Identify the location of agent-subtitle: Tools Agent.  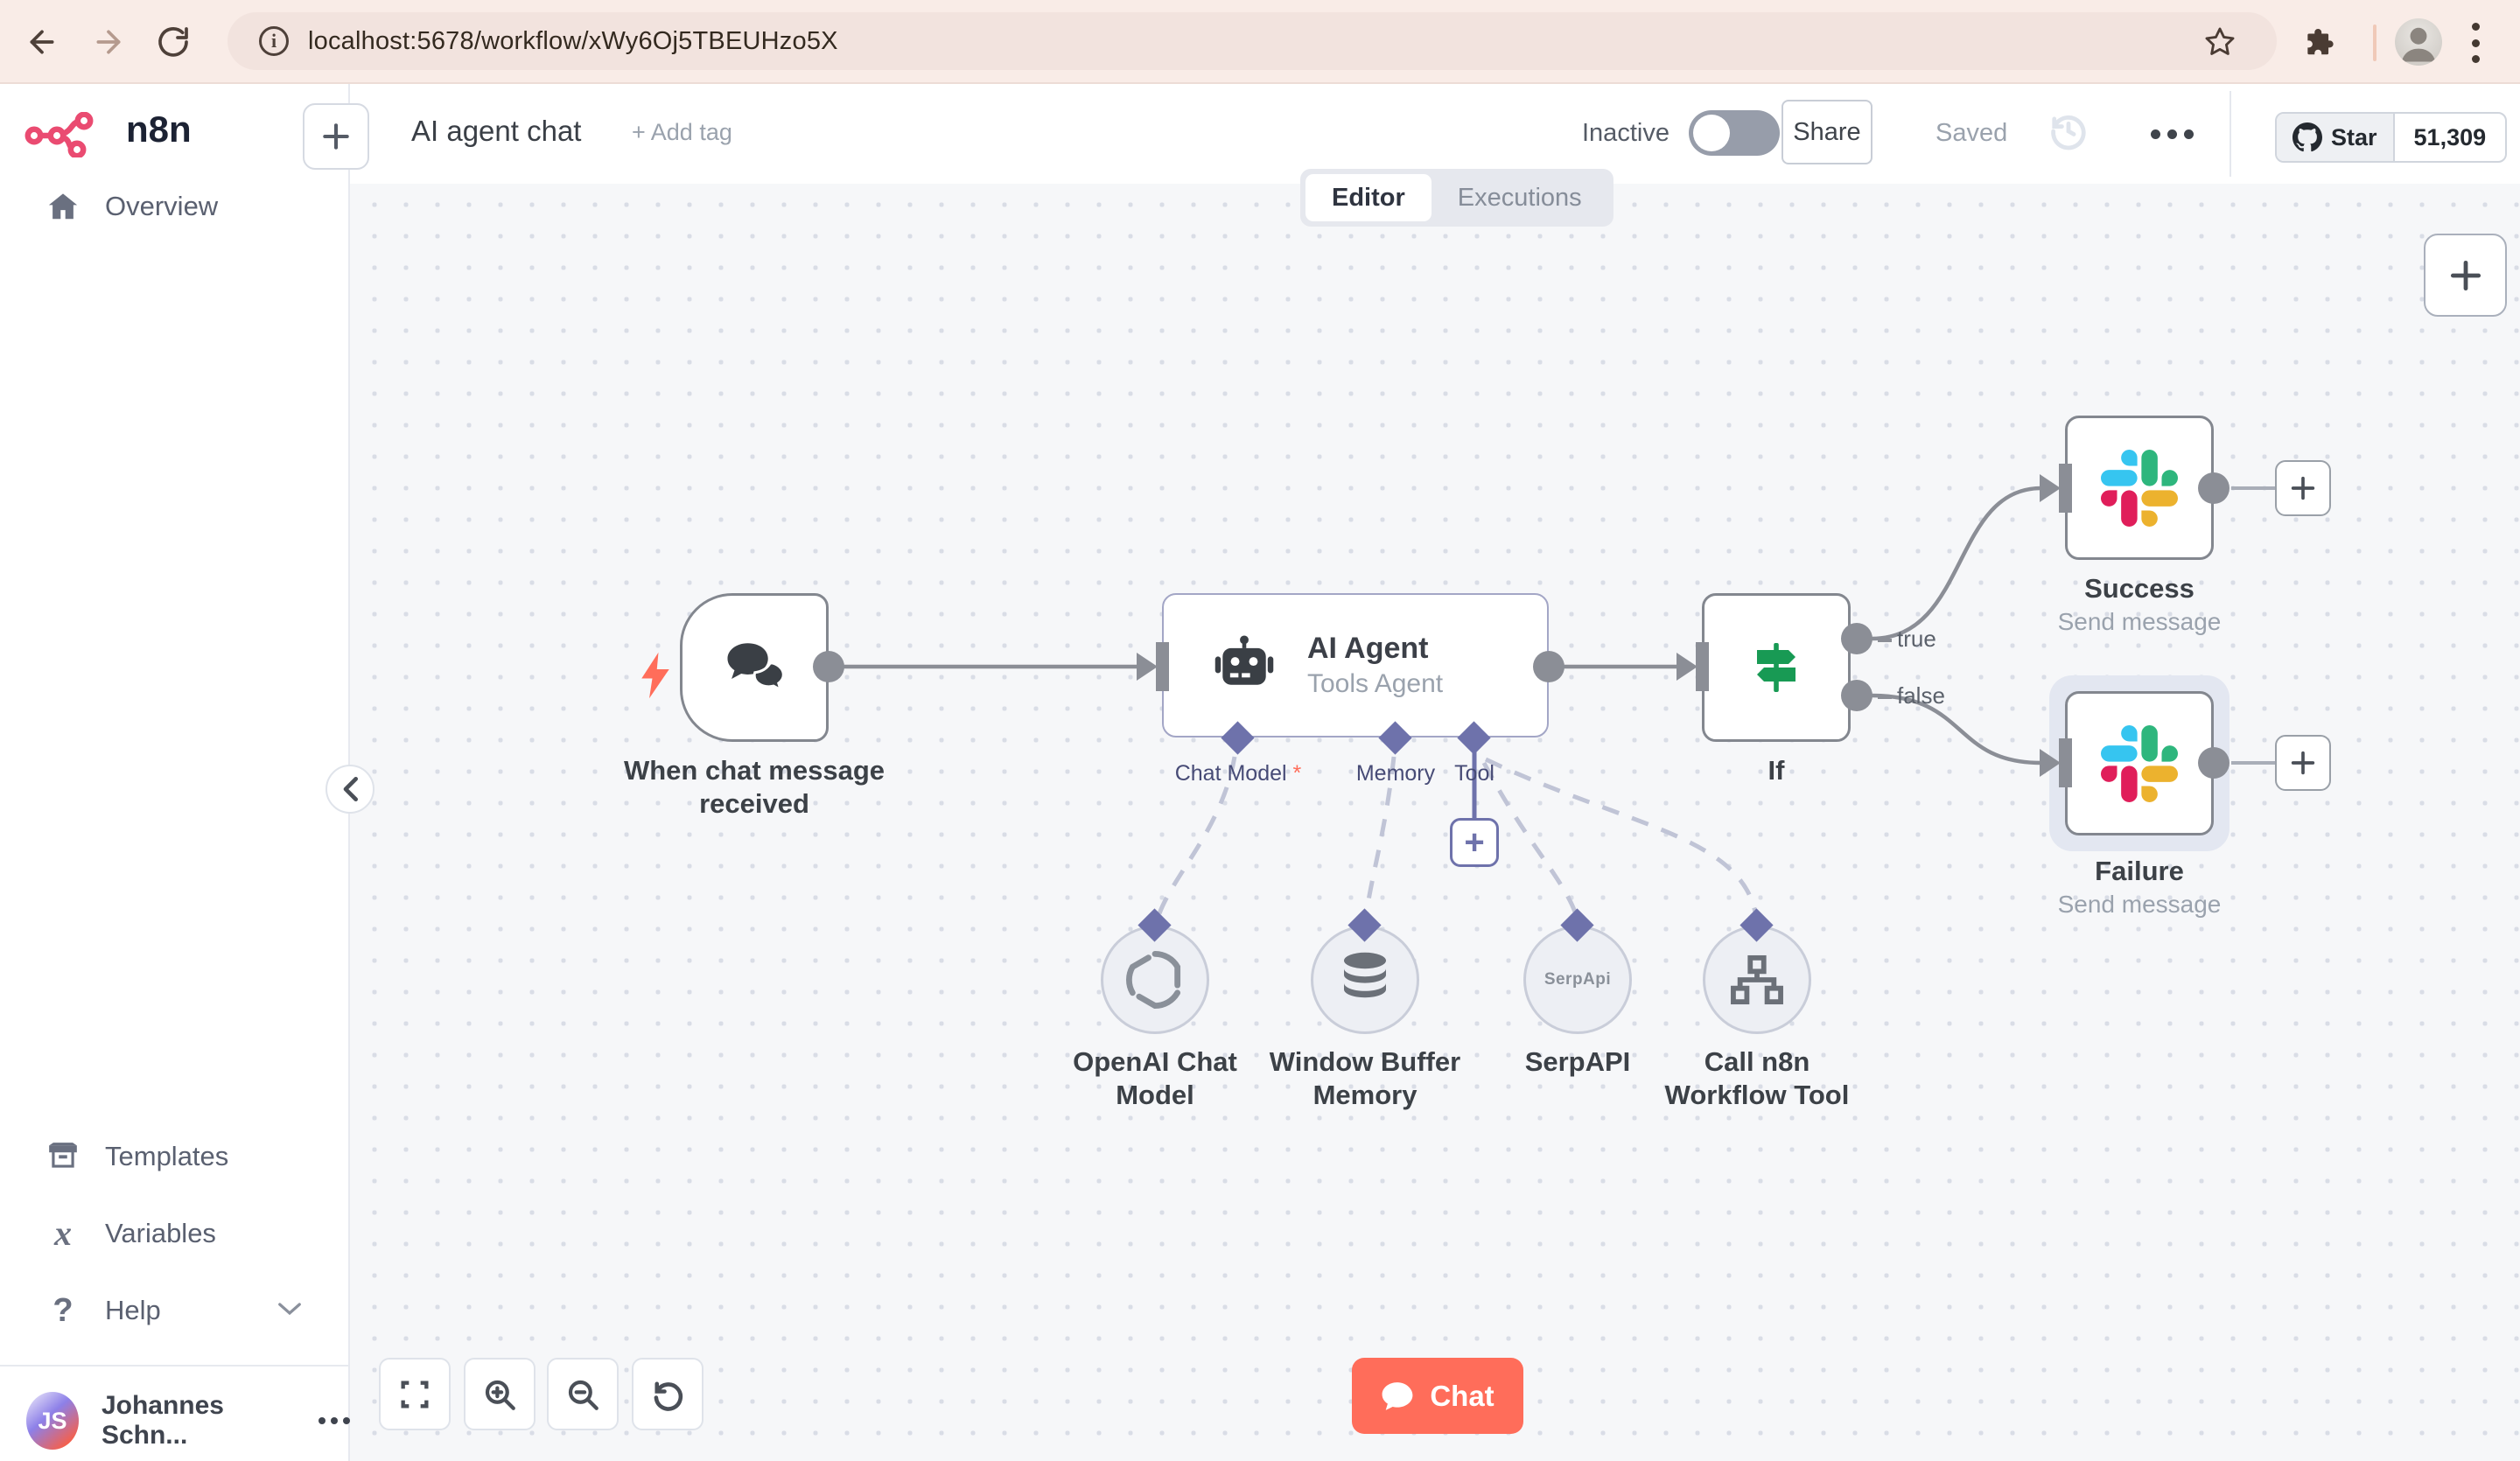
(1375, 684).